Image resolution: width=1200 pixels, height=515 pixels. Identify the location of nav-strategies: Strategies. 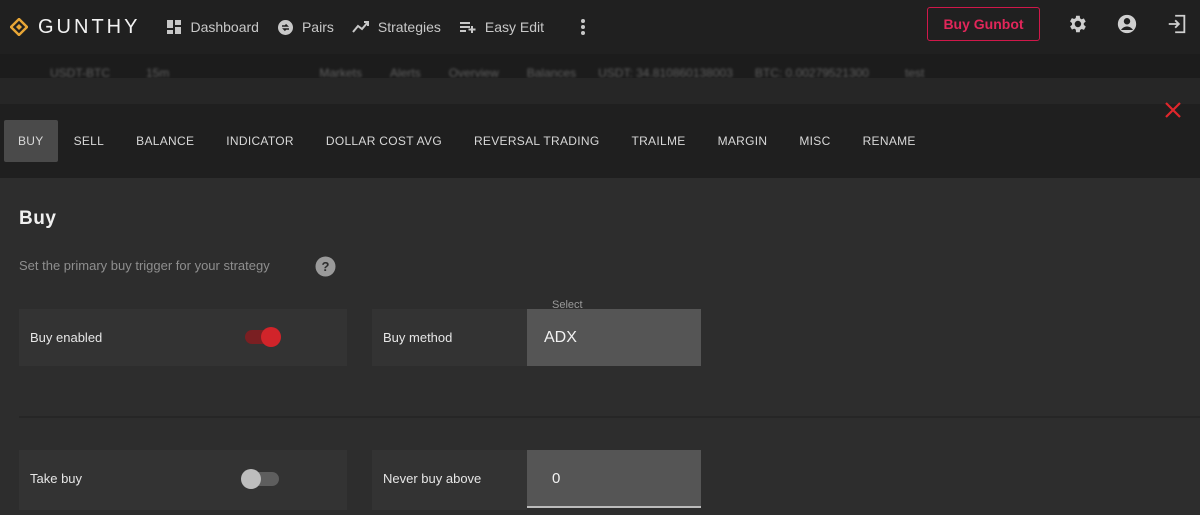
(396, 27).